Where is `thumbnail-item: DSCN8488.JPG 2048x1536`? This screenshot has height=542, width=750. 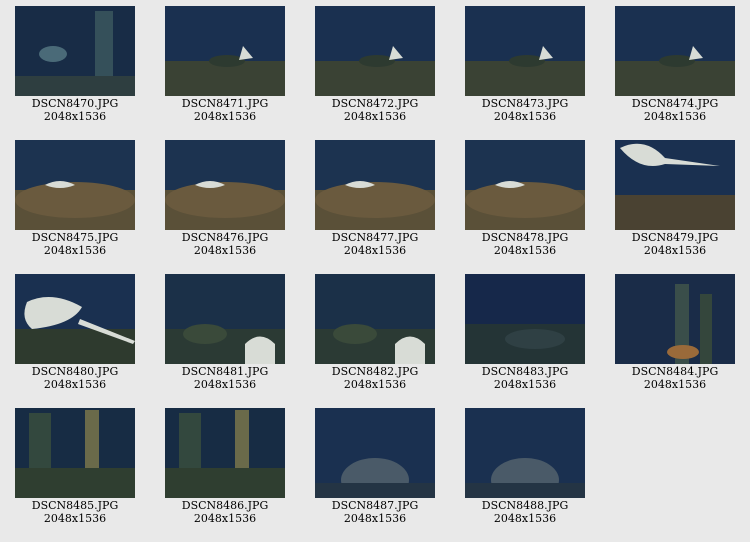
thumbnail-item: DSCN8488.JPG 2048x1536 is located at coordinates (525, 469).